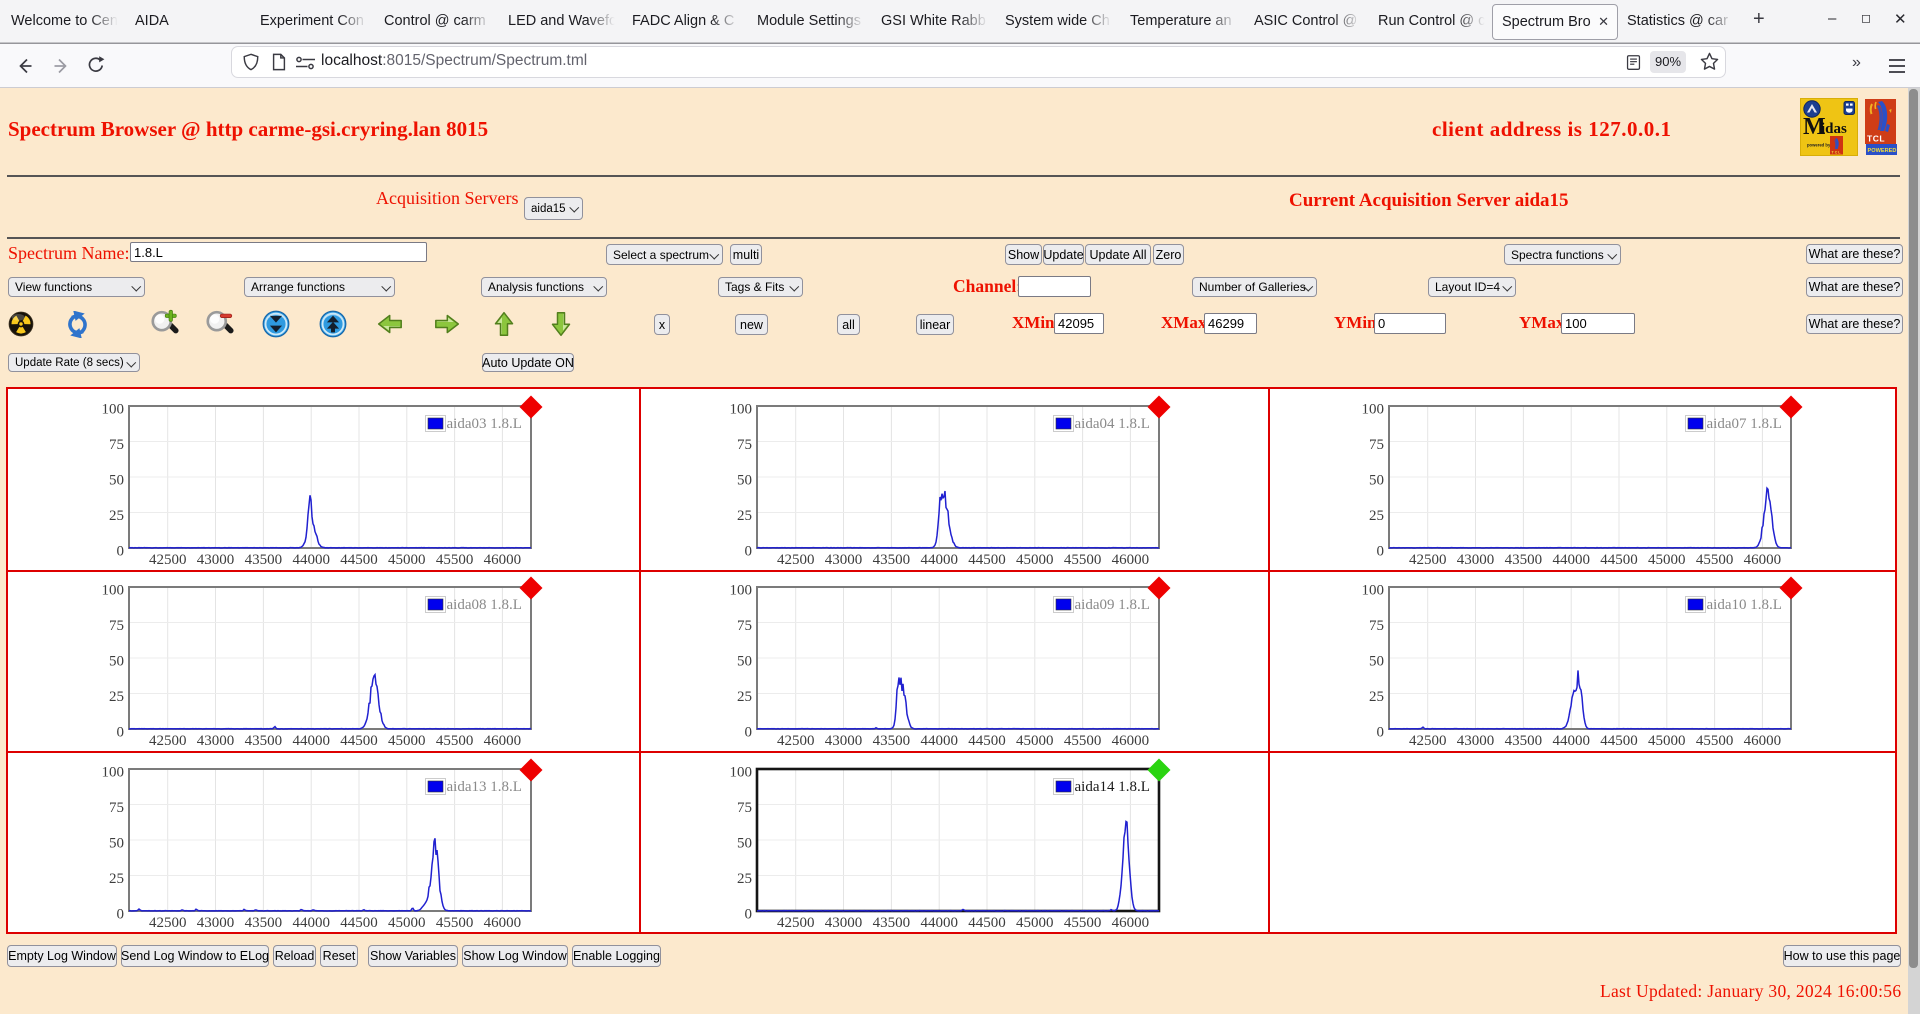 Image resolution: width=1920 pixels, height=1014 pixels. Describe the element at coordinates (1111, 424) in the screenshot. I see `svg-text: aida04 1.8.L` at that location.